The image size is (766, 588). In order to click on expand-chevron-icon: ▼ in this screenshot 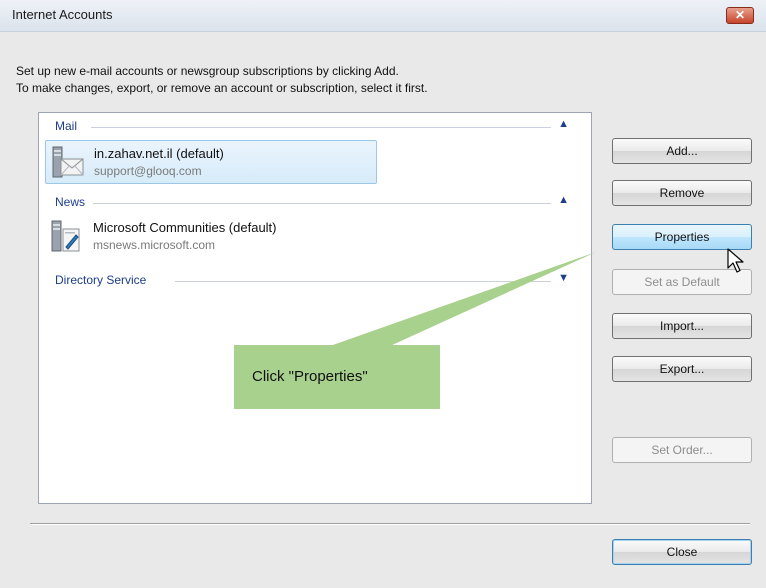, I will do `click(563, 278)`.